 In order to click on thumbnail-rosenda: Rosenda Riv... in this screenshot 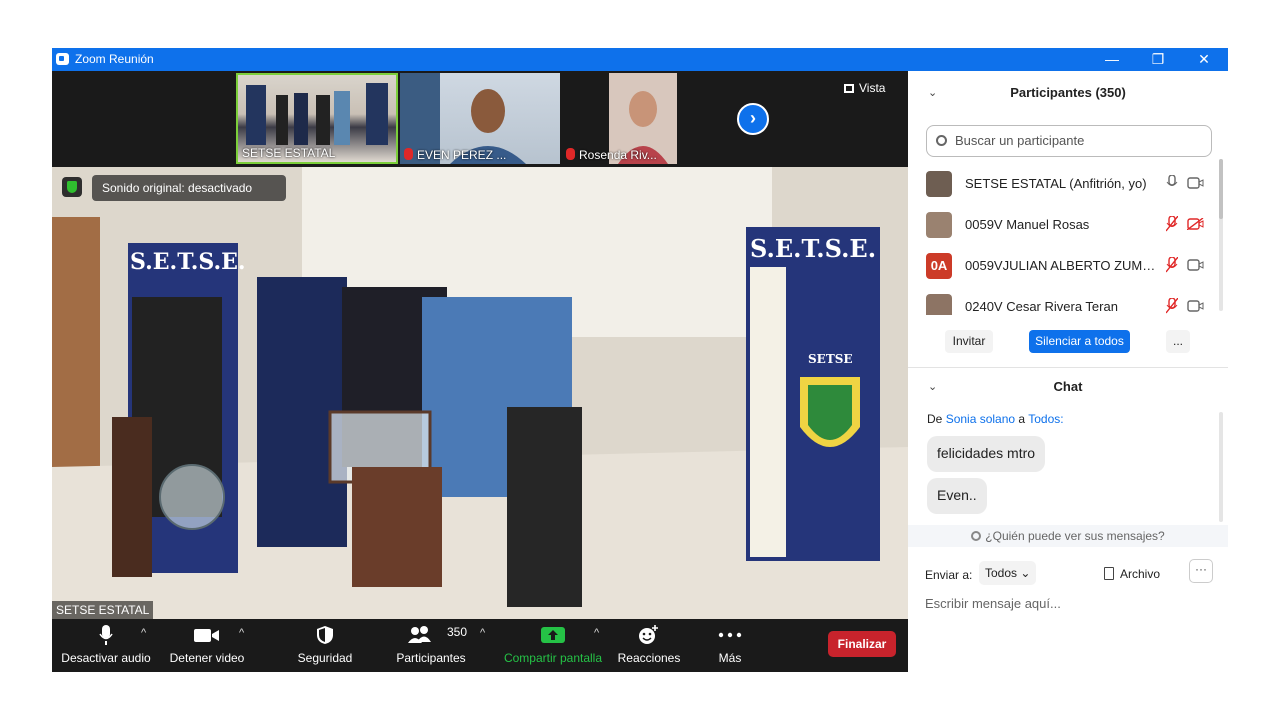, I will do `click(642, 118)`.